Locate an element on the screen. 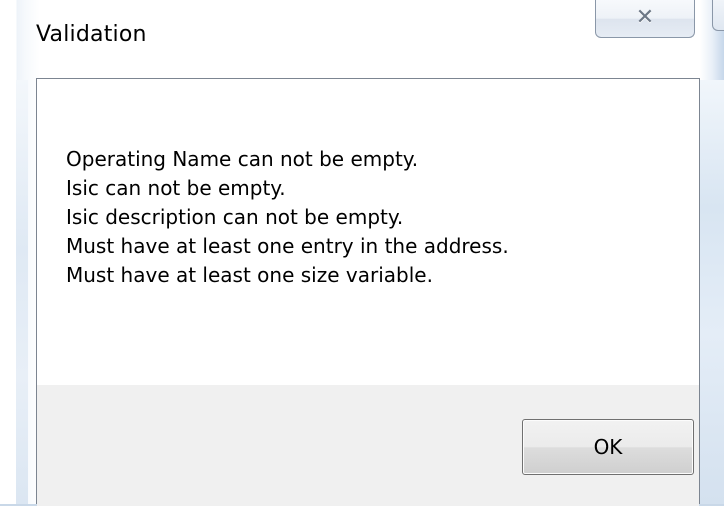 The height and width of the screenshot is (506, 724). close-button: ✕ is located at coordinates (645, 19).